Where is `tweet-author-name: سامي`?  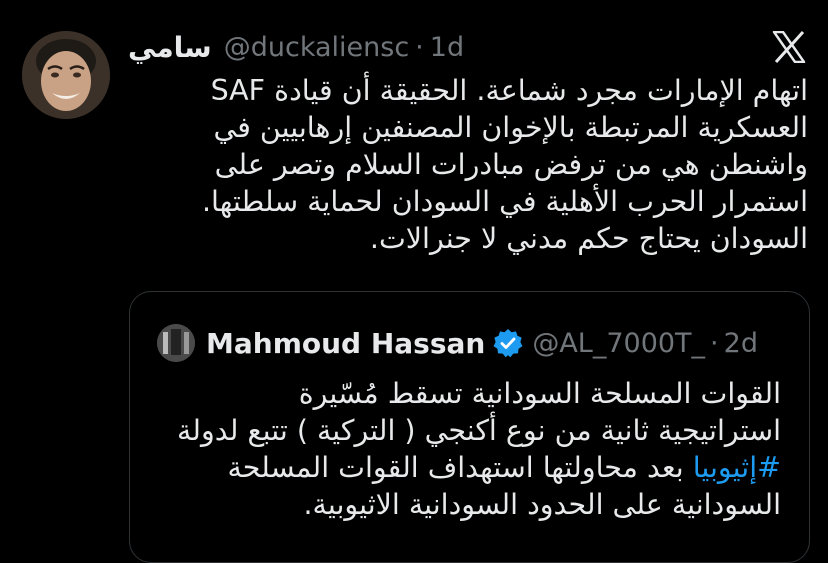 tweet-author-name: سامي is located at coordinates (170, 47).